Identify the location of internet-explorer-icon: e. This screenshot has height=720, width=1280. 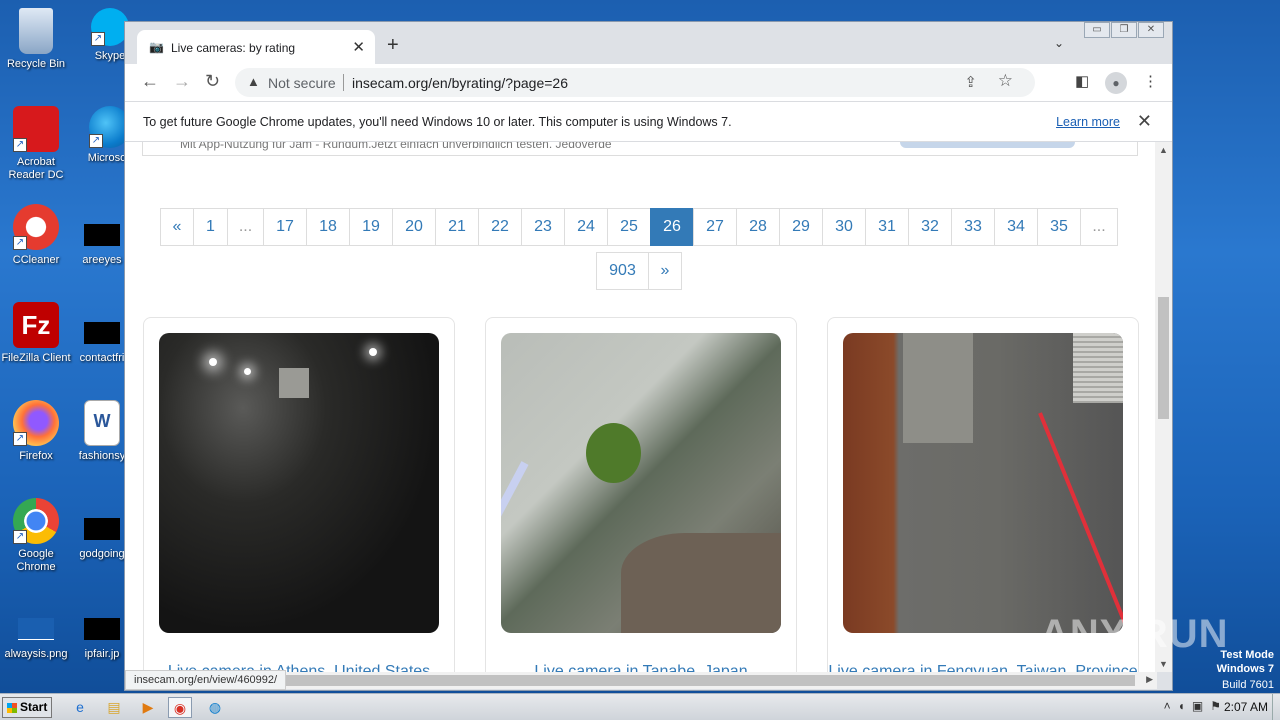
(80, 707).